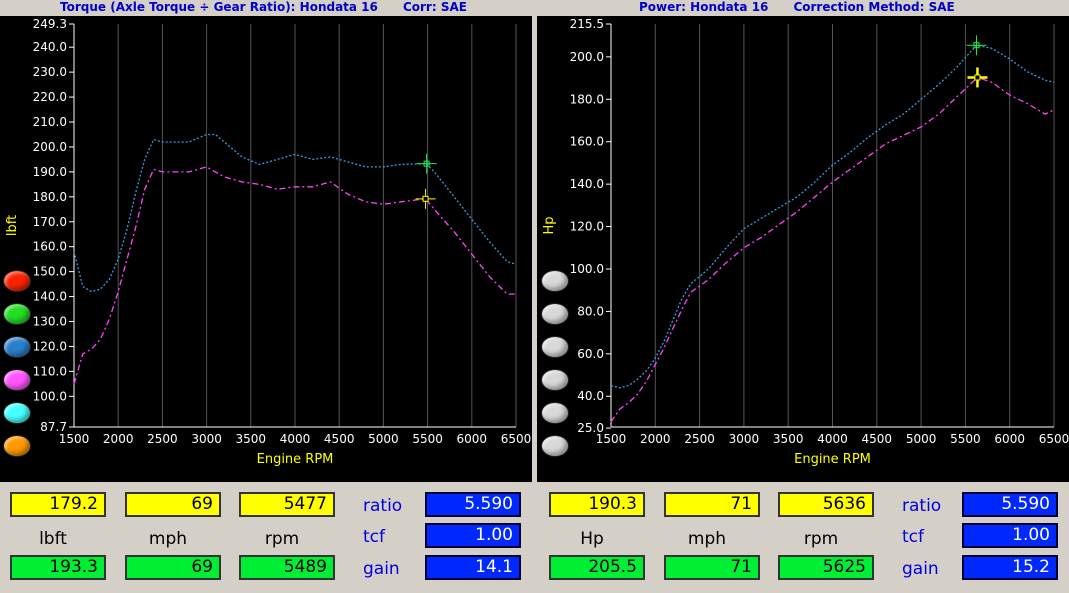 Image resolution: width=1069 pixels, height=593 pixels. I want to click on right-gain-value: 15.2, so click(1010, 567).